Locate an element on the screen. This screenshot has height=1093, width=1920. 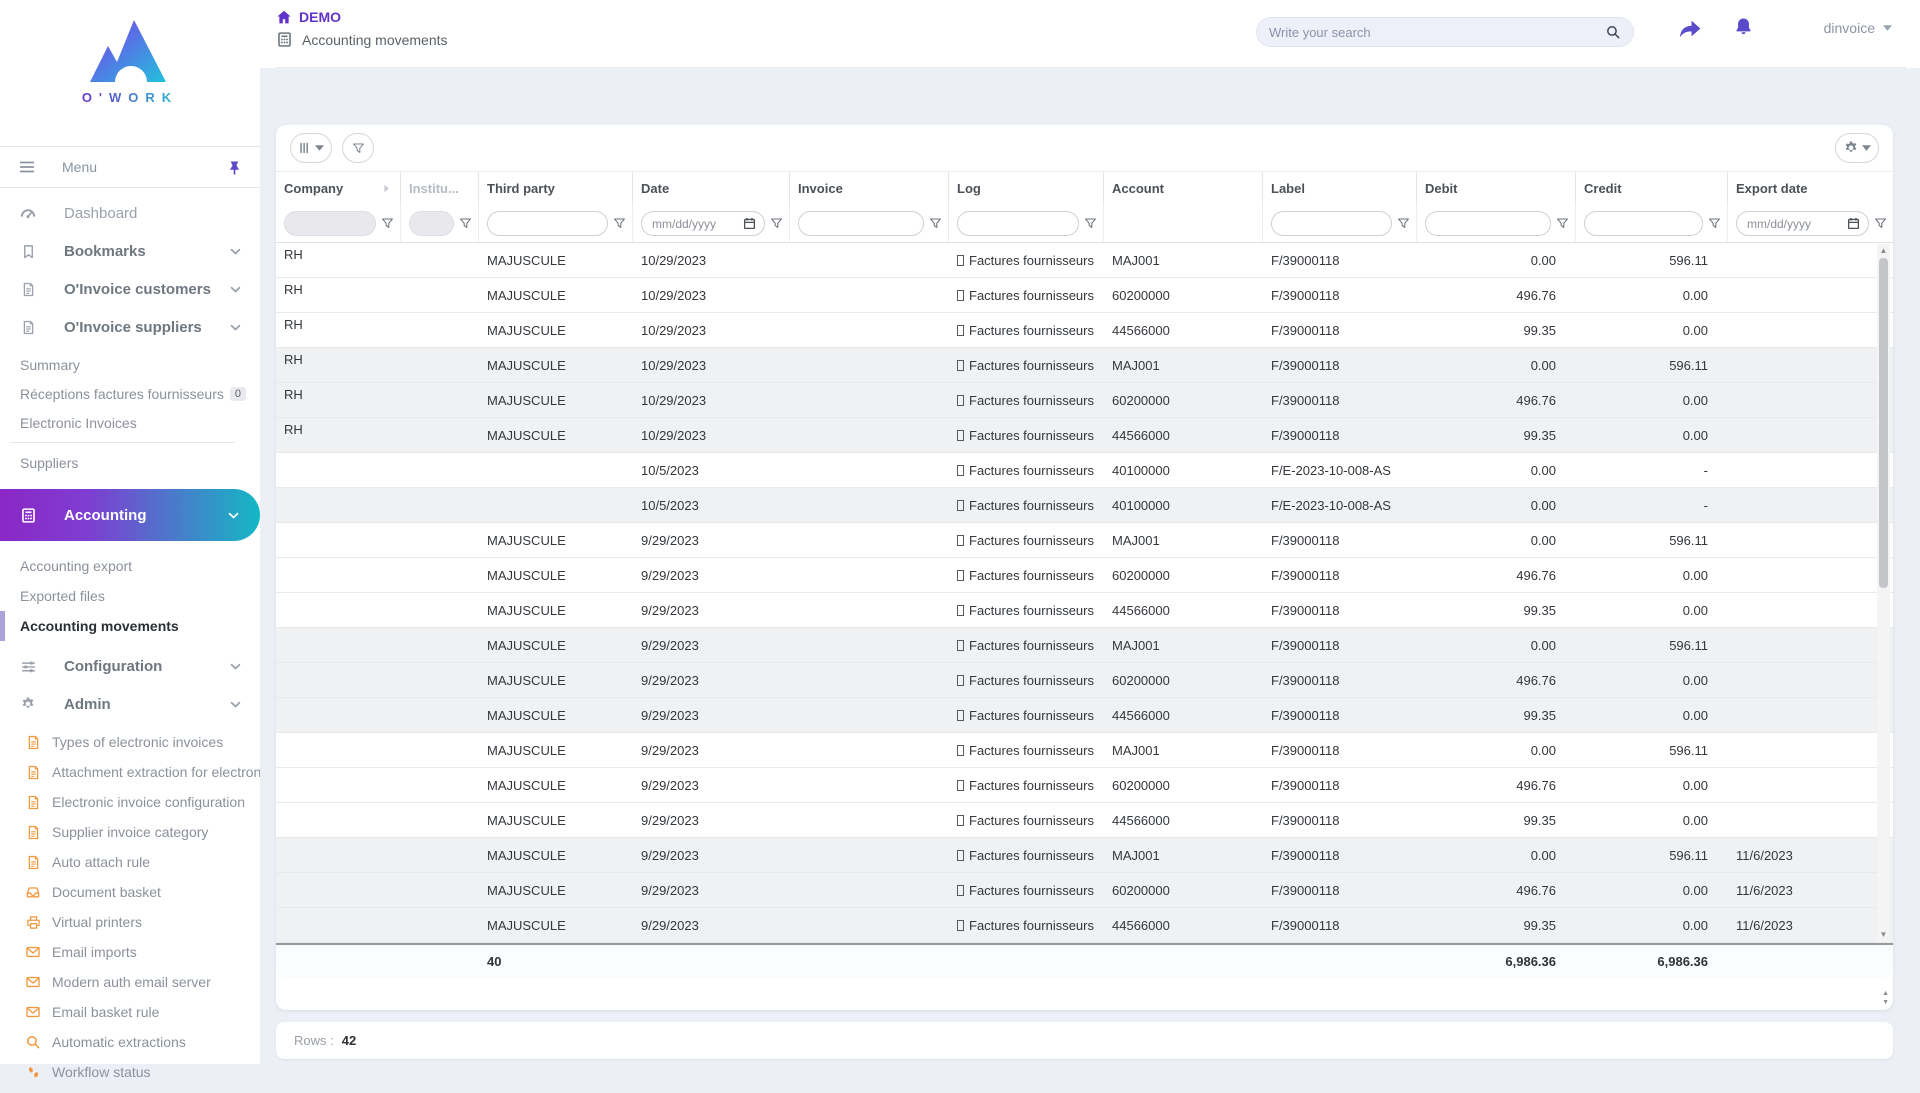
admin-subitem: Document basket is located at coordinates (130, 892).